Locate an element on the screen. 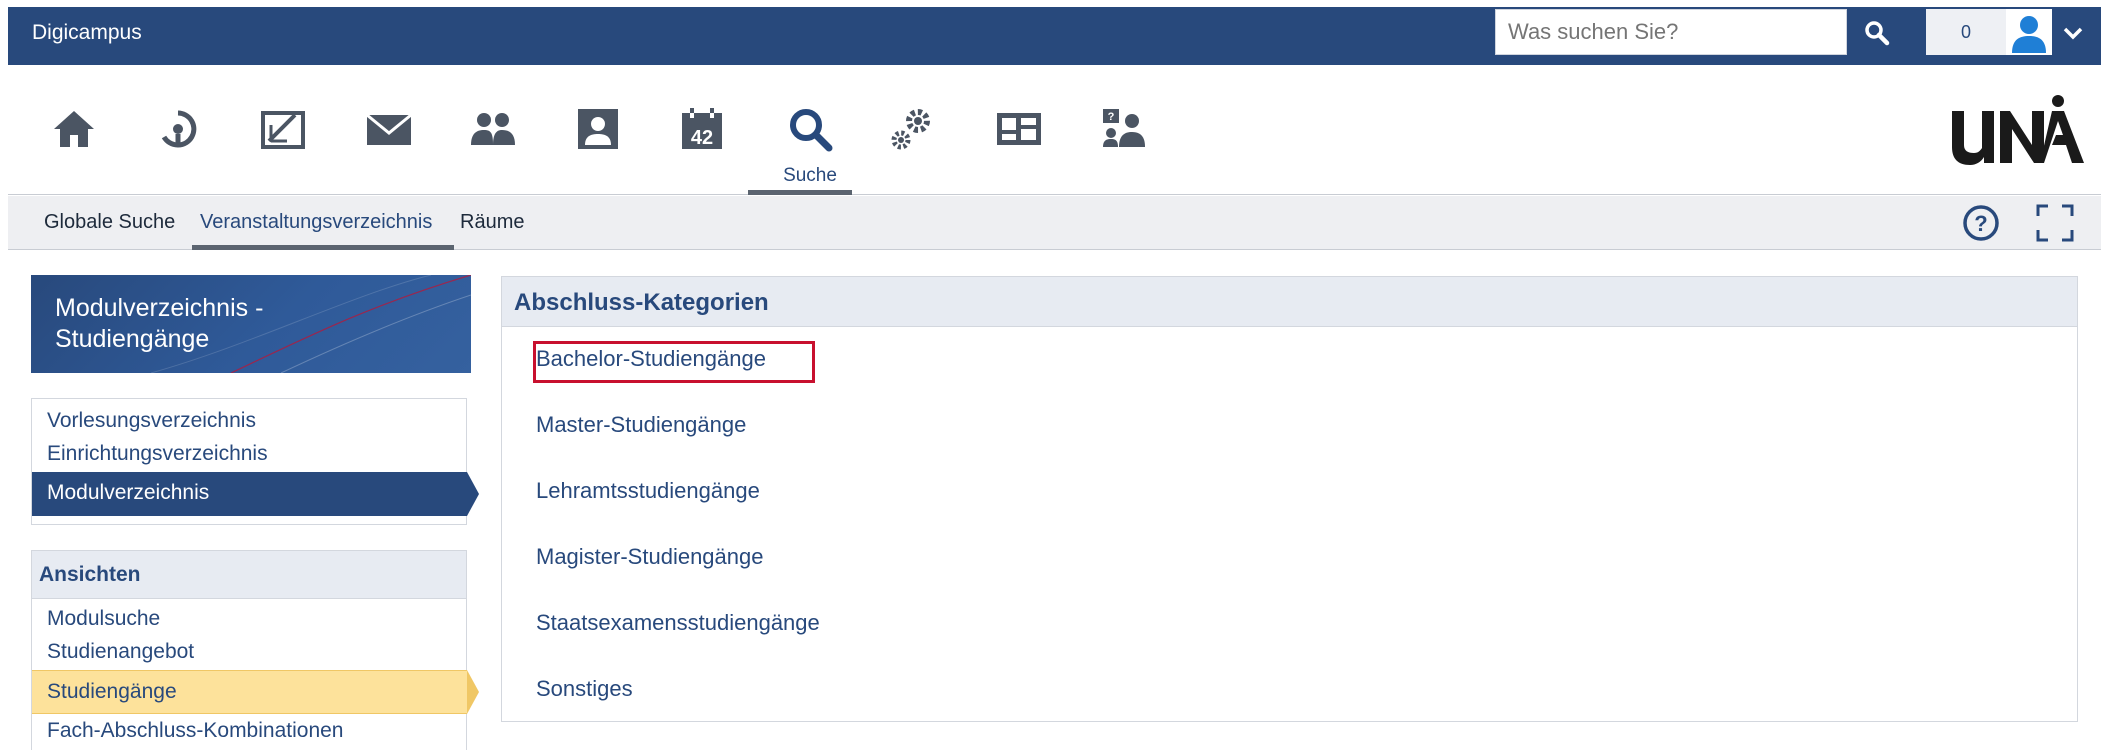 Image resolution: width=2109 pixels, height=750 pixels. calendar-icon: 42 is located at coordinates (702, 128).